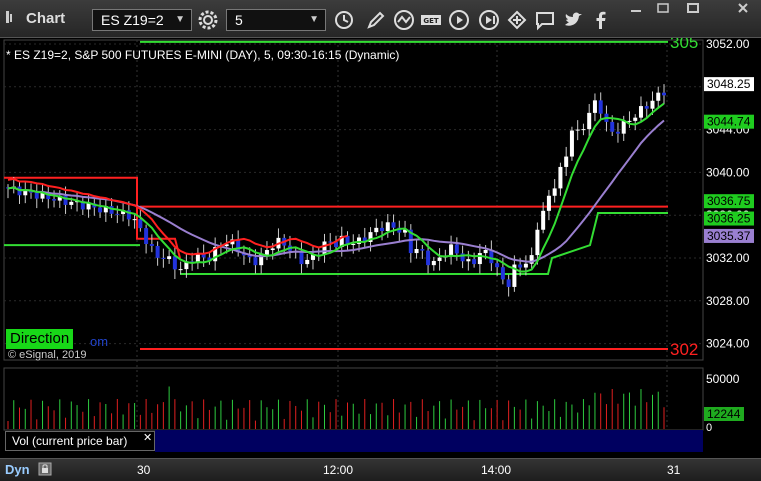 The height and width of the screenshot is (481, 761). Describe the element at coordinates (728, 44) in the screenshot. I see `price-tick-label: 3052.00` at that location.